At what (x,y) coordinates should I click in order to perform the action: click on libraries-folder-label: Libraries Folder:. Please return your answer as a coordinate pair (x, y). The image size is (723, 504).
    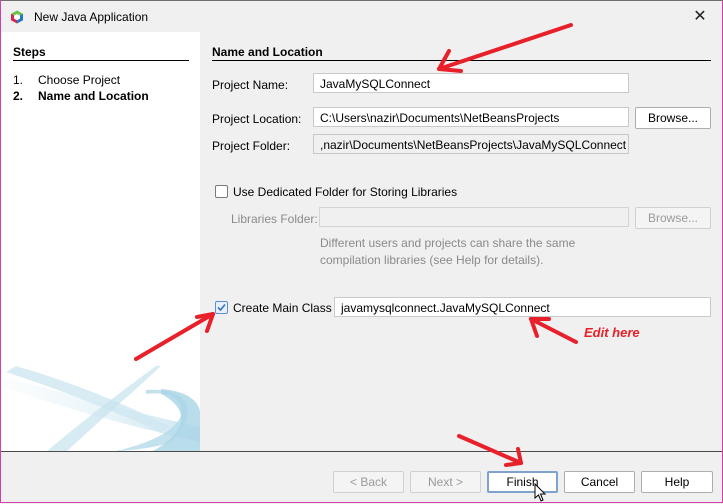
    Looking at the image, I should click on (274, 219).